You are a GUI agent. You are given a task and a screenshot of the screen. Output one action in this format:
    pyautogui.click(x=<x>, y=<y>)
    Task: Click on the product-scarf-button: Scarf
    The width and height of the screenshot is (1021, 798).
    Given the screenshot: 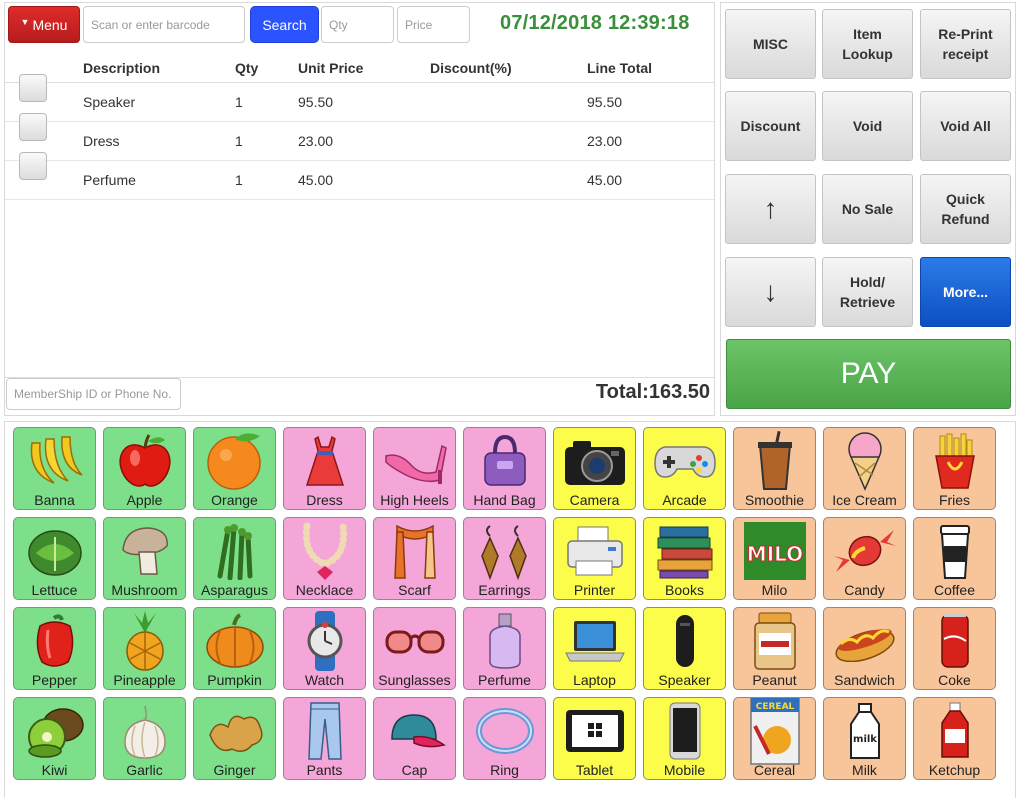 What is the action you would take?
    pyautogui.click(x=414, y=558)
    